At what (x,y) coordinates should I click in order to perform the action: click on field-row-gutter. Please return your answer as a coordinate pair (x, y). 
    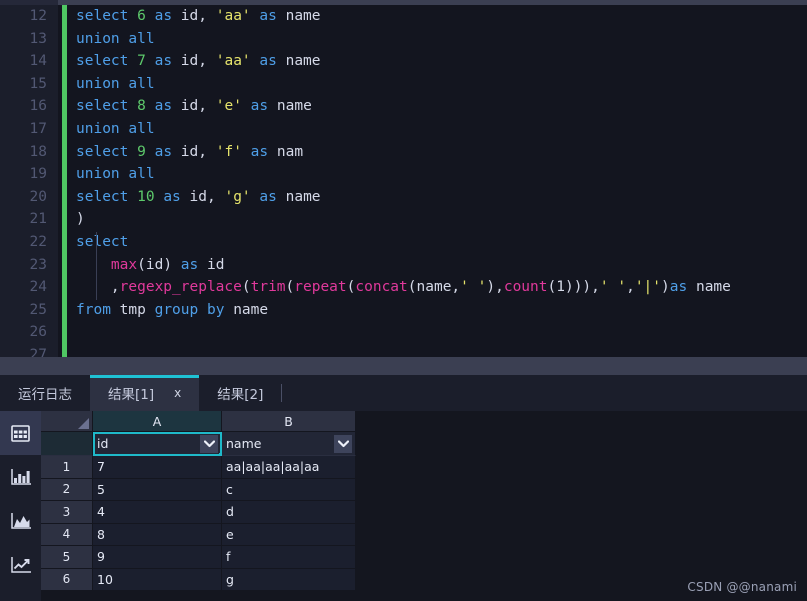
    Looking at the image, I should click on (67, 444).